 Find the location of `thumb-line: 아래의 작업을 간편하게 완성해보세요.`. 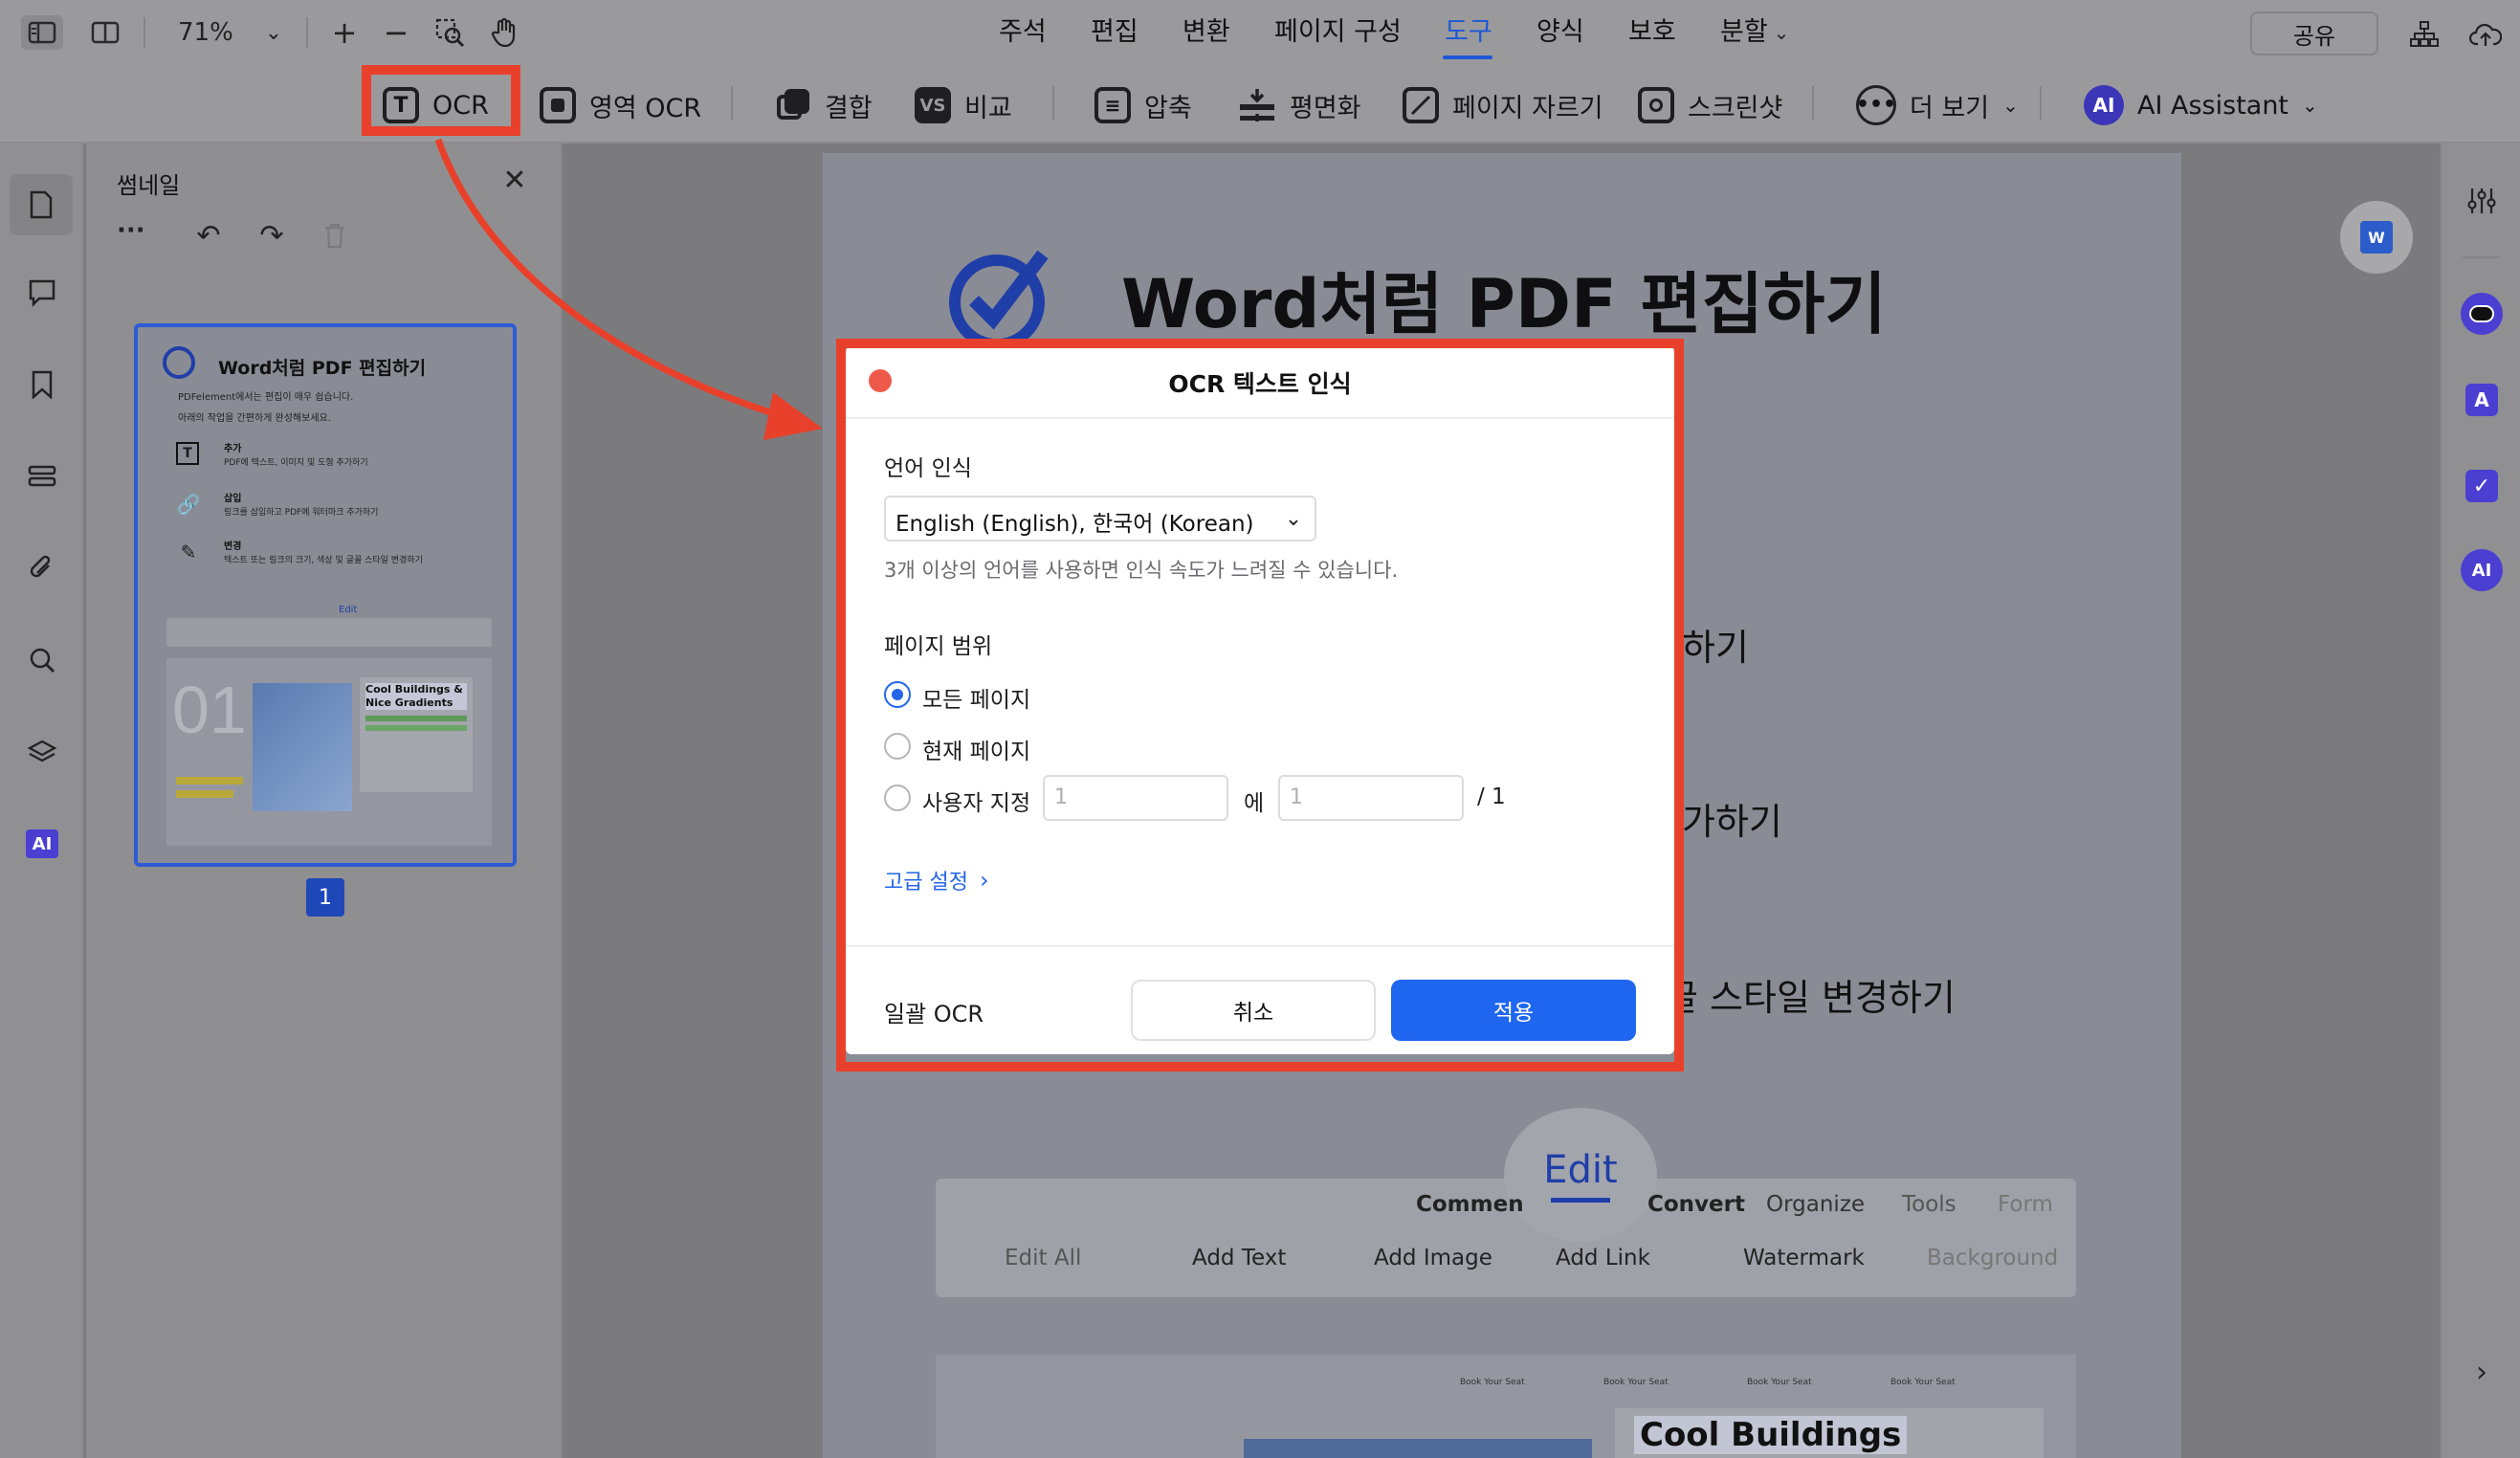

thumb-line: 아래의 작업을 간편하게 완성해보세요. is located at coordinates (255, 418).